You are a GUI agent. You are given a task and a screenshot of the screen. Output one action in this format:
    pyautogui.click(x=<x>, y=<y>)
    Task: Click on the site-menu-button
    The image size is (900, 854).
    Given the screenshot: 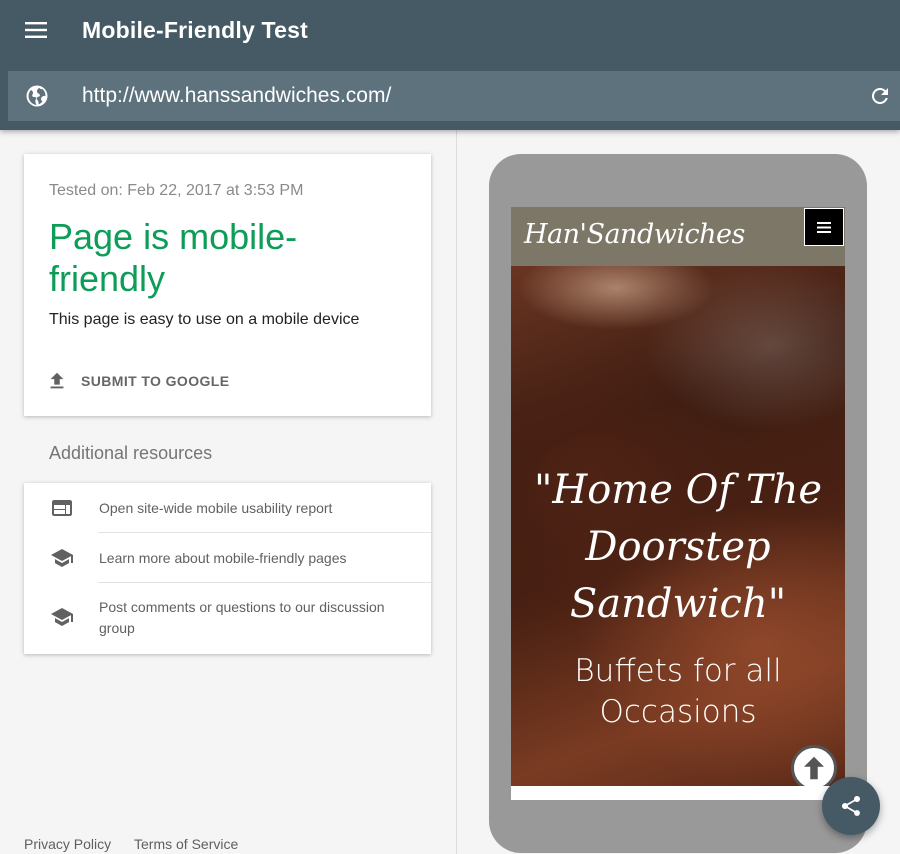 What is the action you would take?
    pyautogui.click(x=824, y=227)
    